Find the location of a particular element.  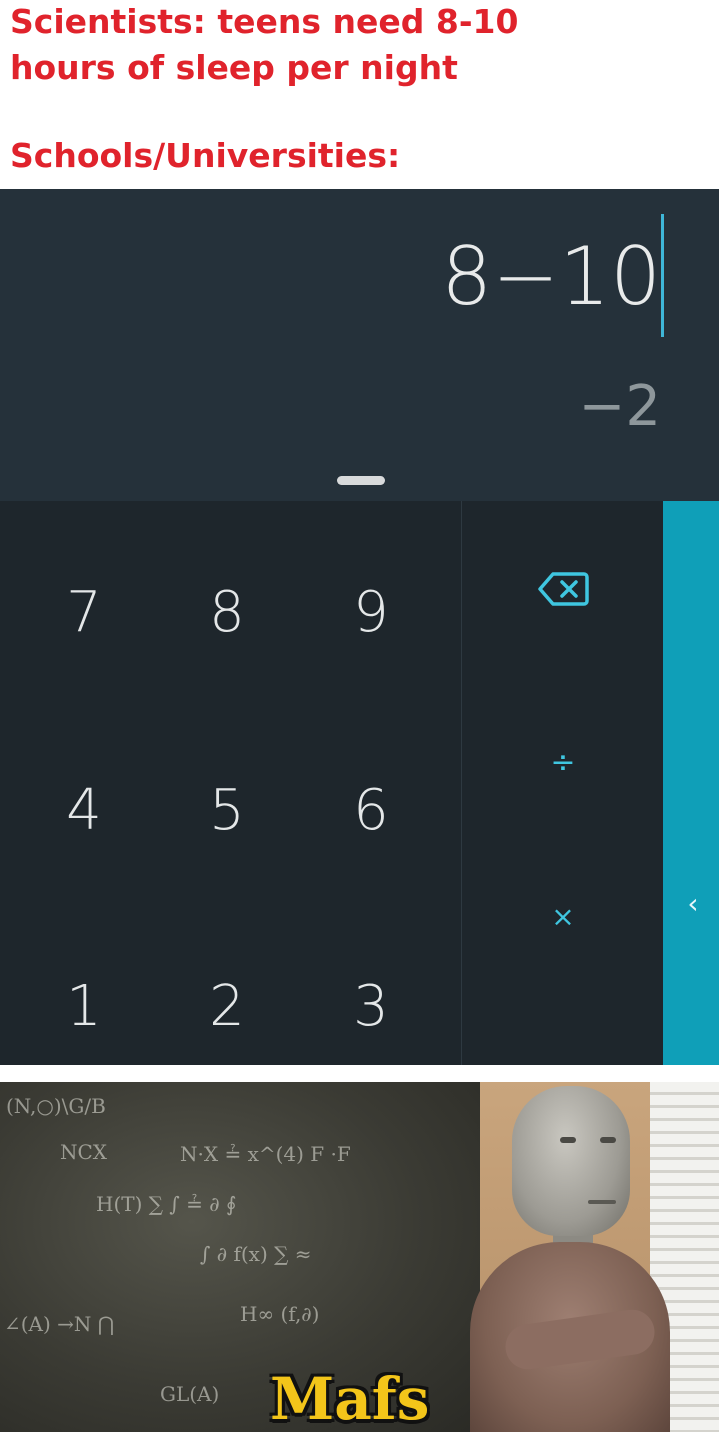

key-7: 7 is located at coordinates (84, 613).